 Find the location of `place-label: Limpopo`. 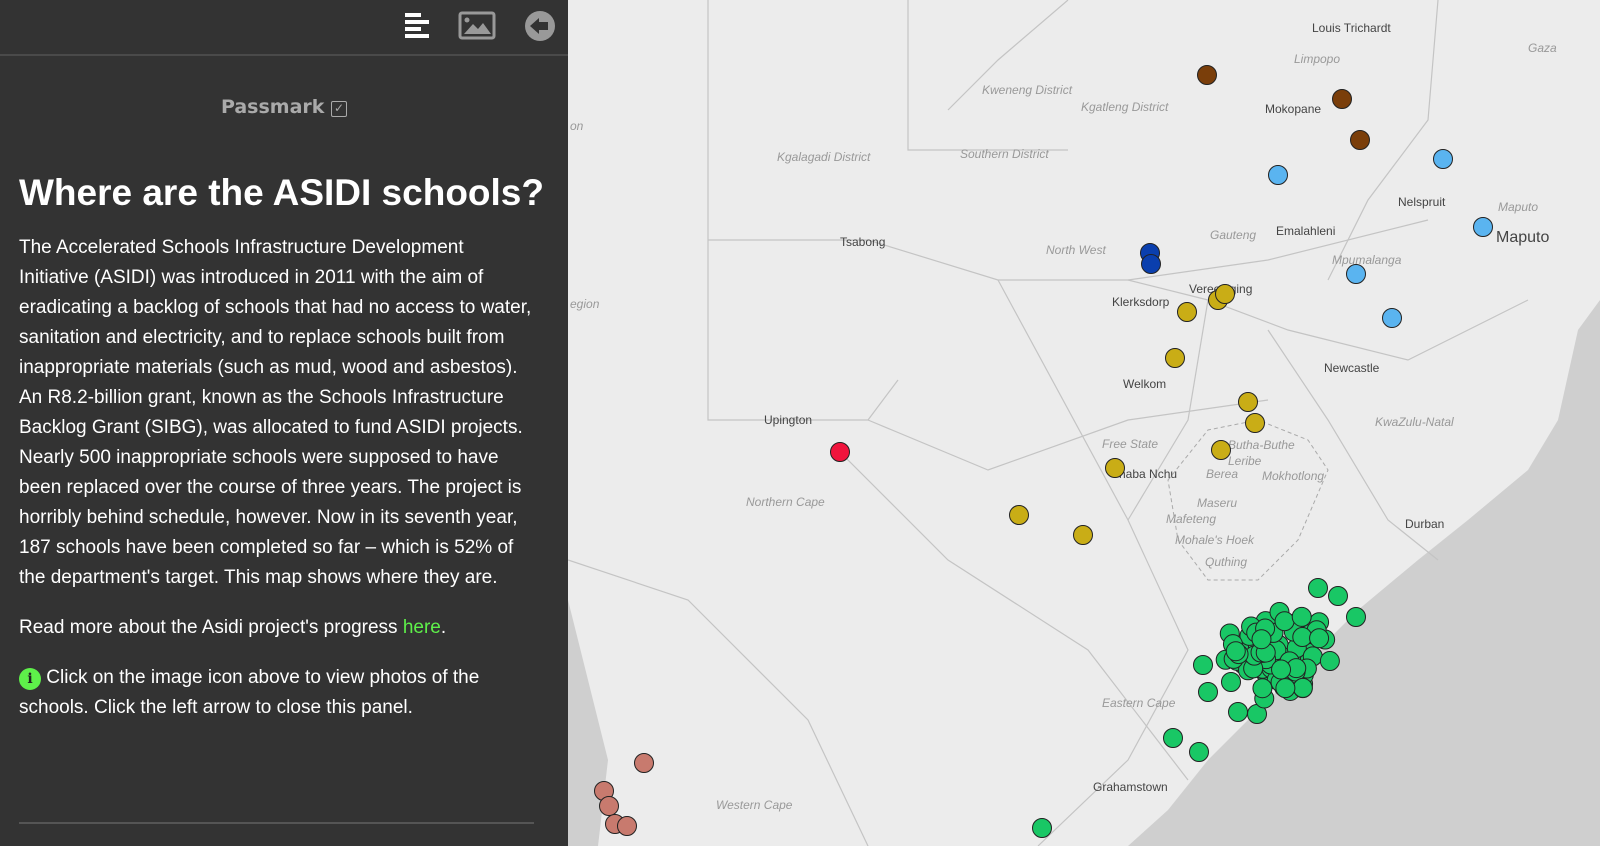

place-label: Limpopo is located at coordinates (1317, 59).